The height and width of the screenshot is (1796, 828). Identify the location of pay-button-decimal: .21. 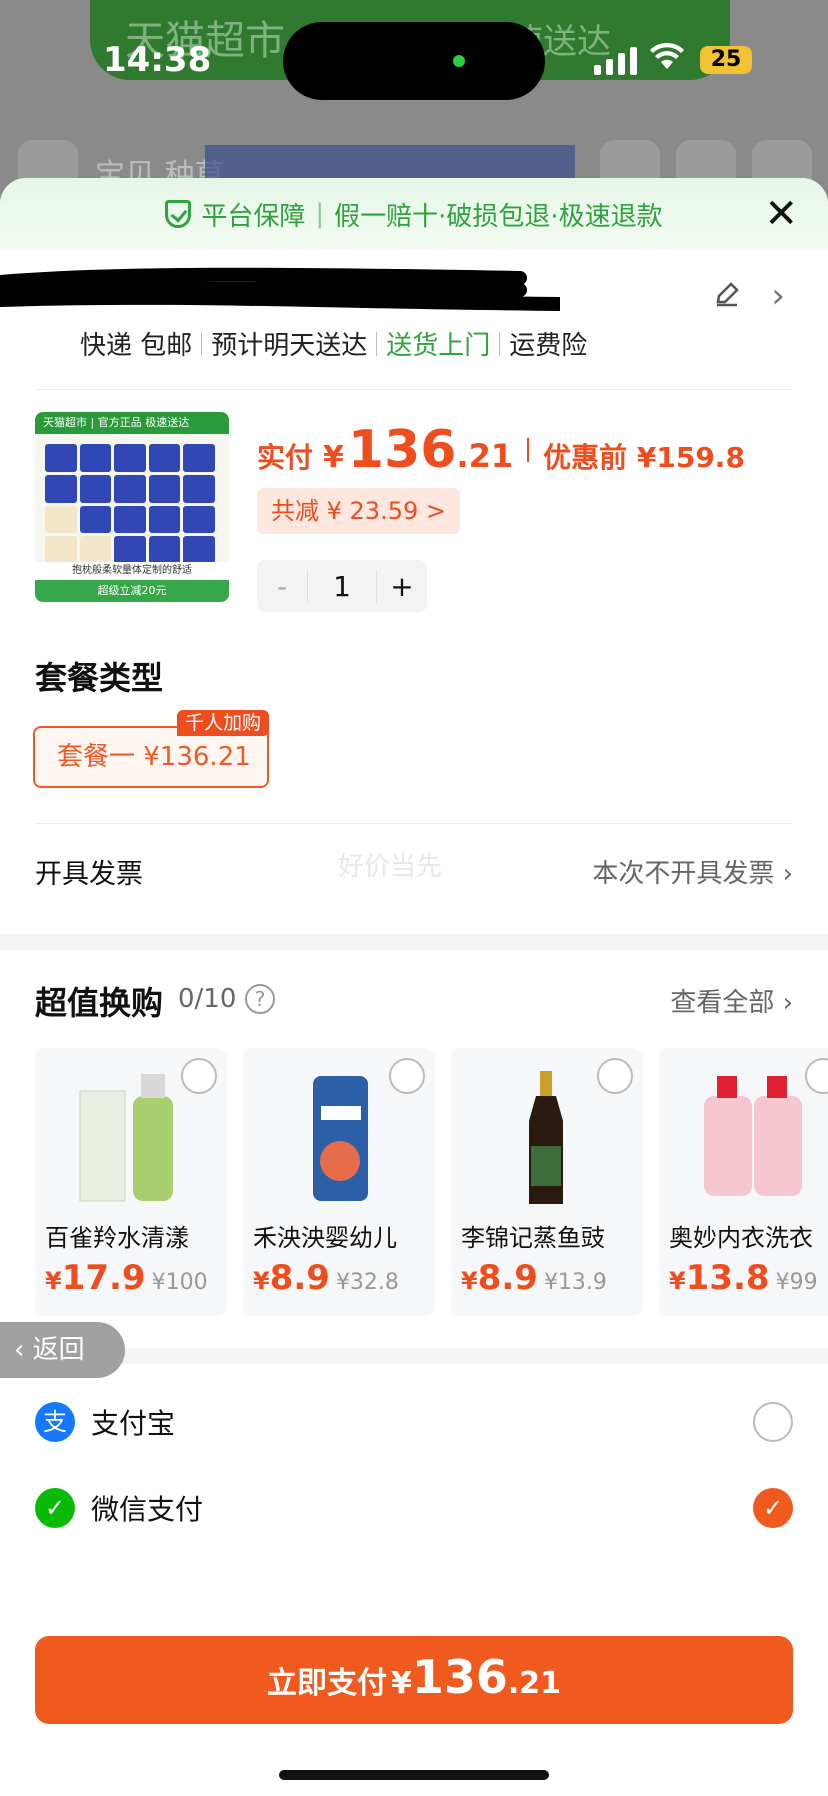
(534, 1683).